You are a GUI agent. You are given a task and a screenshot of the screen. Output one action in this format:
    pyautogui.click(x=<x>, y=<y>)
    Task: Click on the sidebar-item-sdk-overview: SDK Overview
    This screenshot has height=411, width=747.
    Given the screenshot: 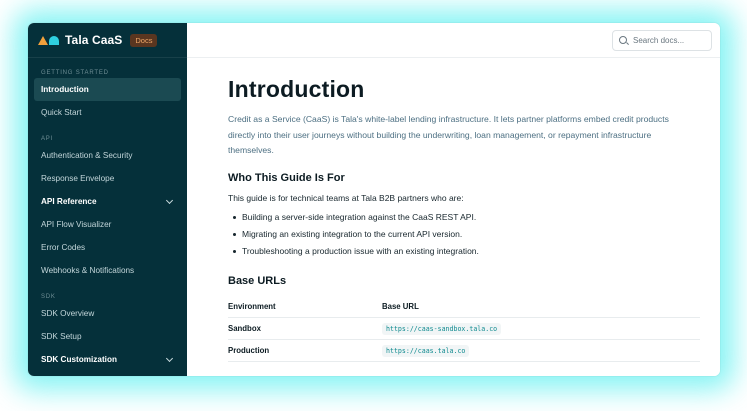 What is the action you would take?
    pyautogui.click(x=107, y=313)
    